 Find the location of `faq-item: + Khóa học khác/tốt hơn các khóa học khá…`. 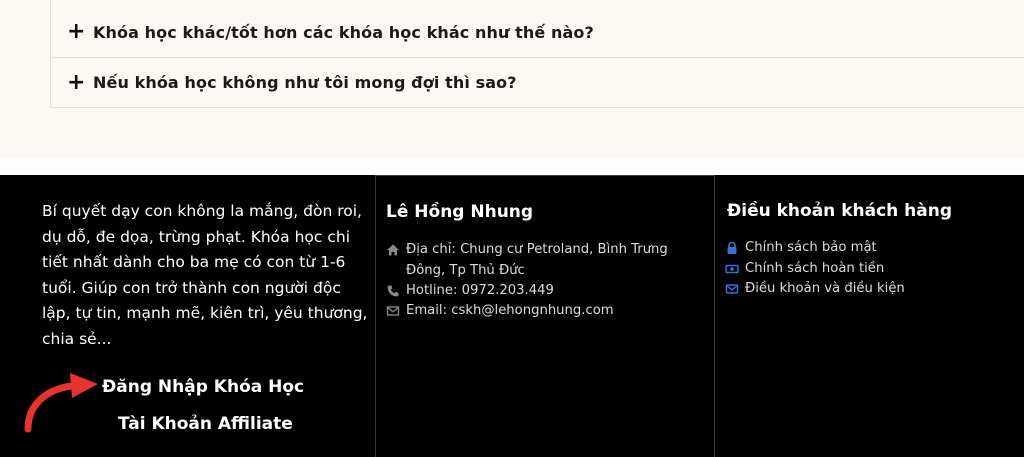

faq-item: + Khóa học khác/tốt hơn các khóa học khá… is located at coordinates (537, 32).